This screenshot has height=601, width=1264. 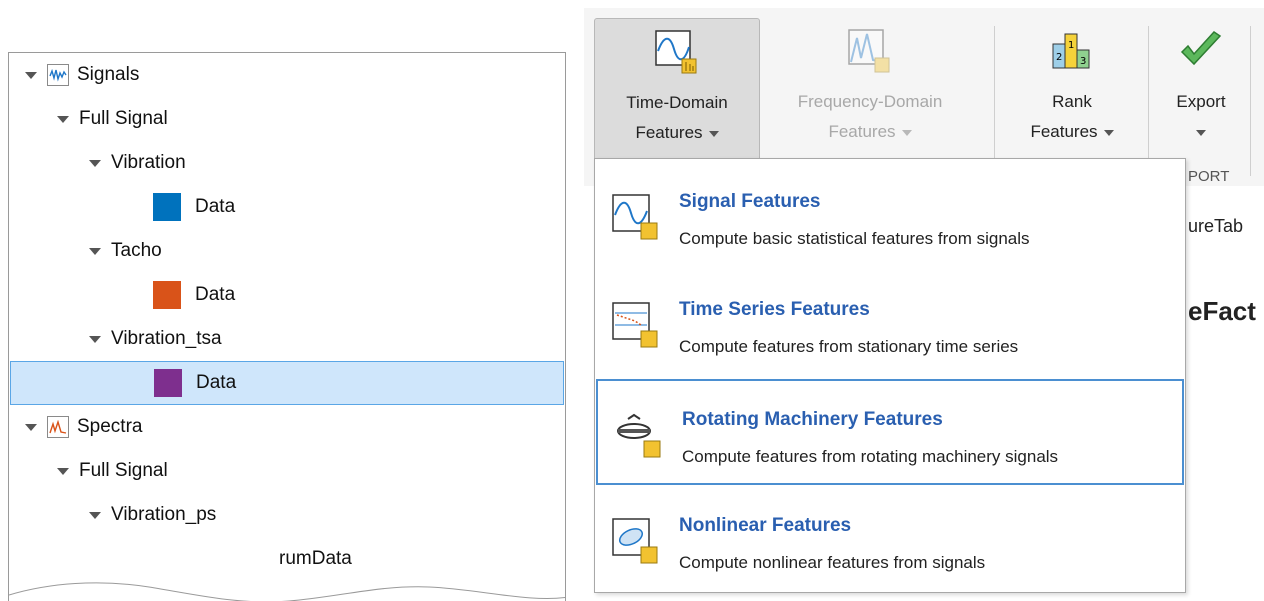 What do you see at coordinates (287, 515) in the screenshot?
I see `tree-node-vibration-ps: Vibration_ps` at bounding box center [287, 515].